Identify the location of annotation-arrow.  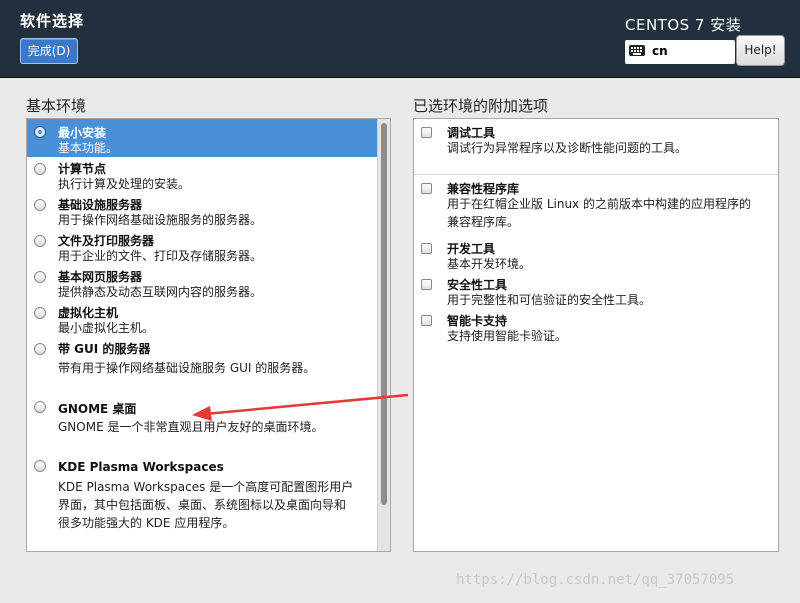
(300, 407).